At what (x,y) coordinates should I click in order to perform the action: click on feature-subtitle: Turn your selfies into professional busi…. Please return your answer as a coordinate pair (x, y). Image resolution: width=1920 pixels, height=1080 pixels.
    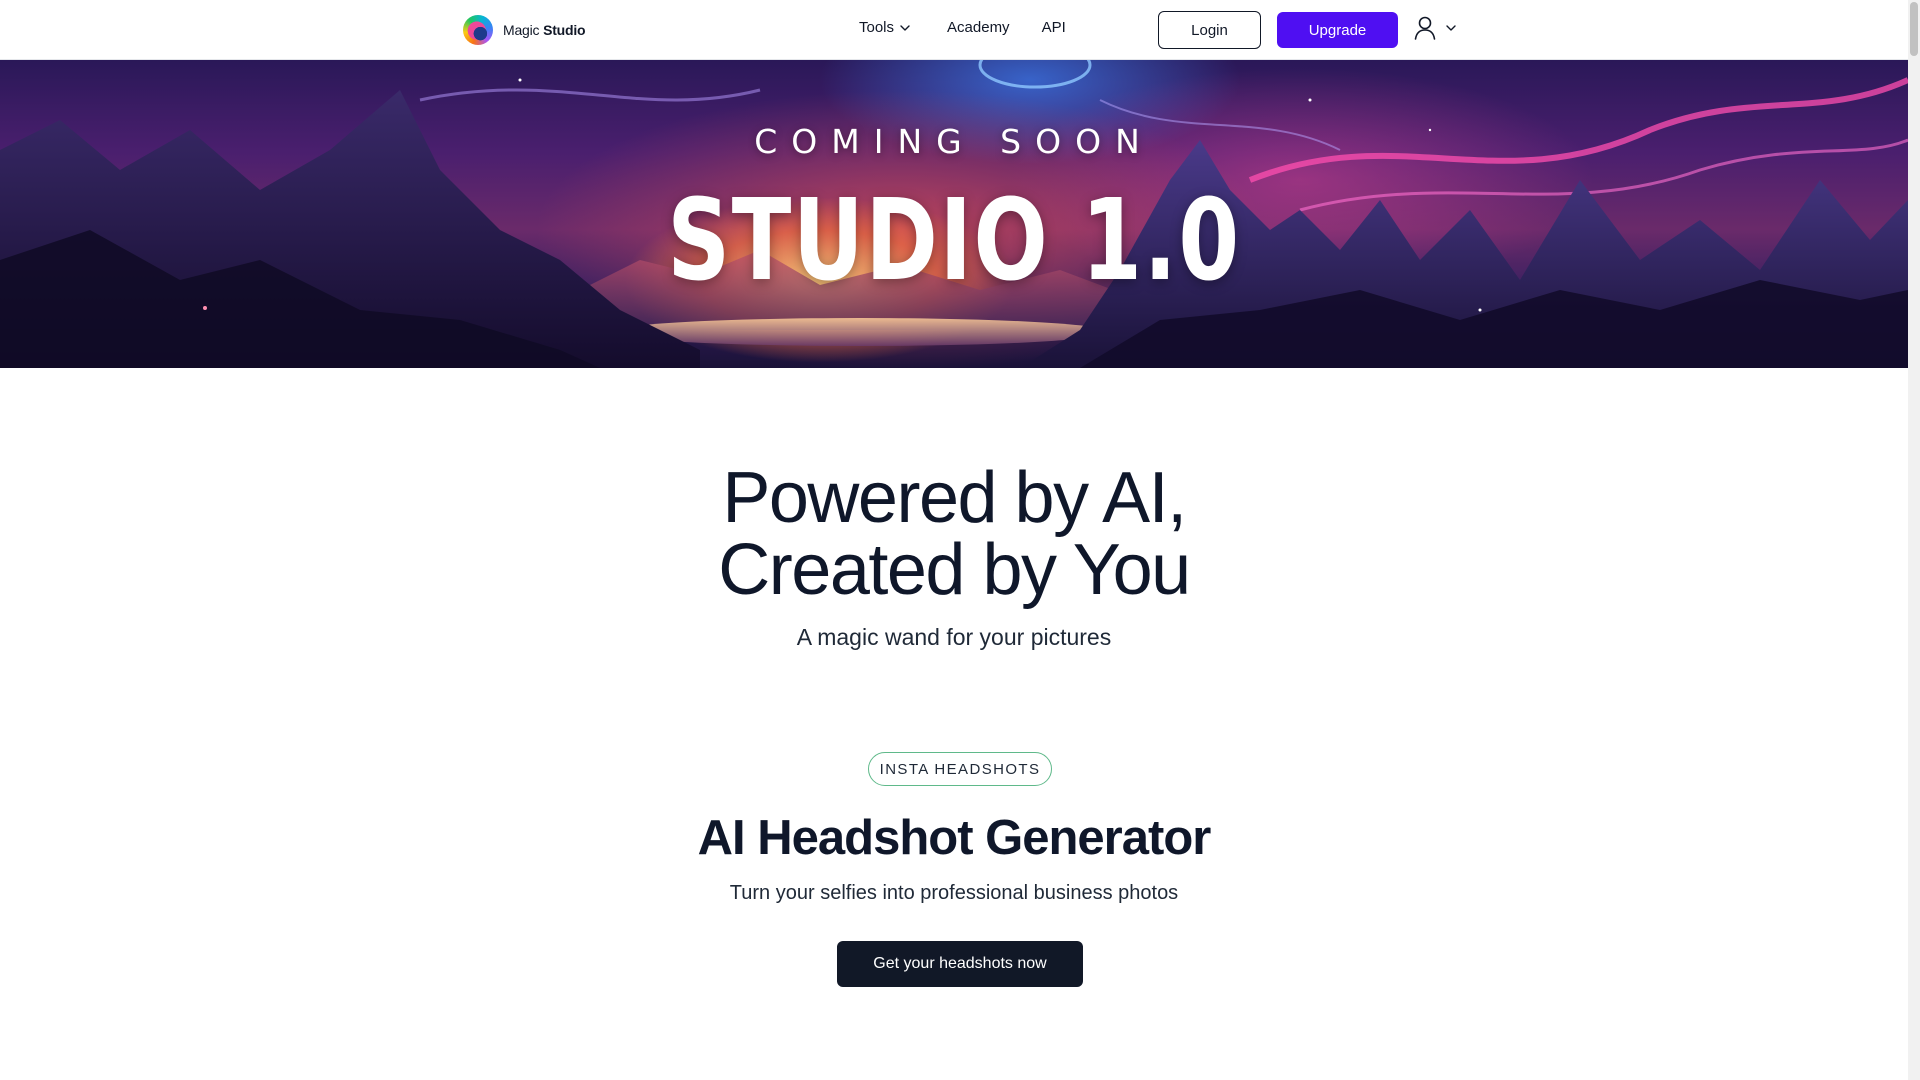
    Looking at the image, I should click on (954, 893).